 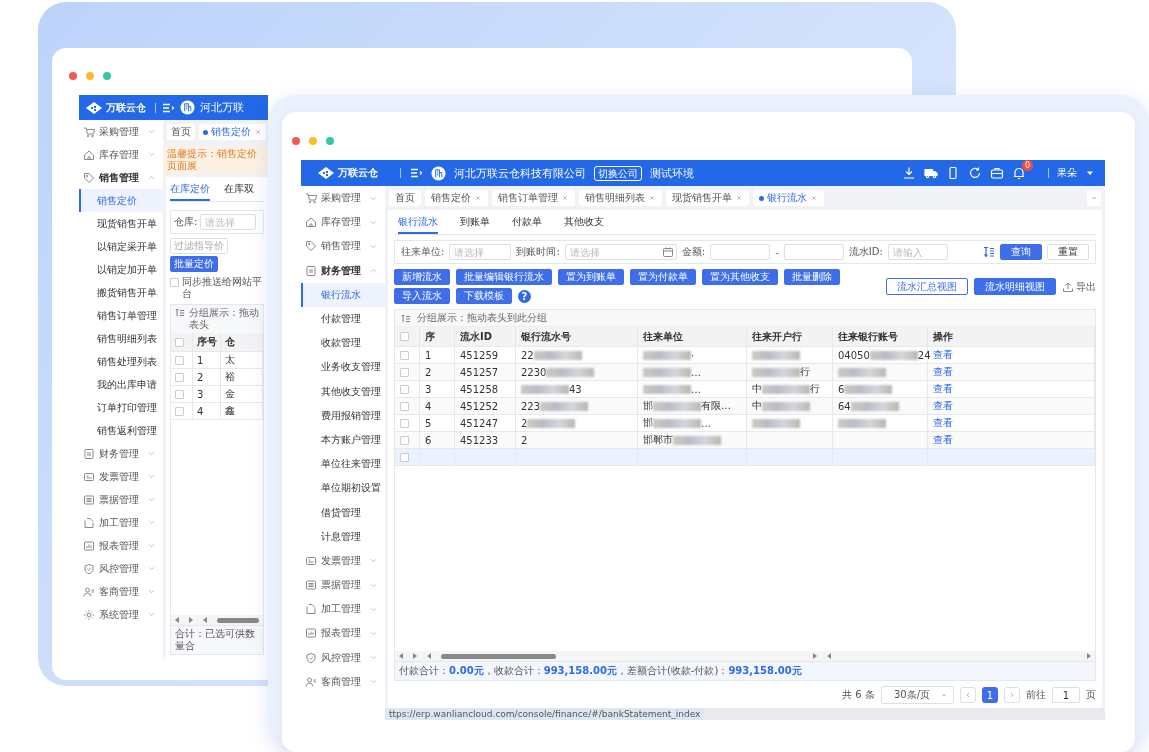 I want to click on sidebar-subitem: 费用报销管理, so click(x=343, y=415).